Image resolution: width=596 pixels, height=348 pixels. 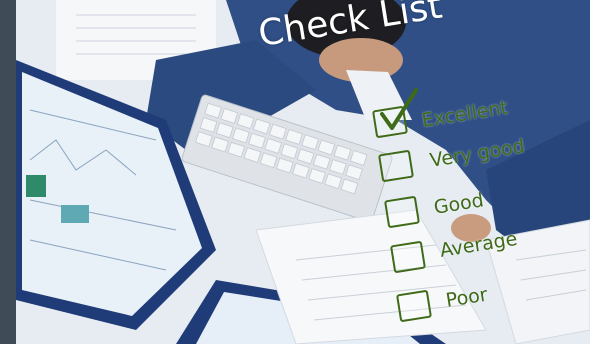 What do you see at coordinates (402, 212) in the screenshot?
I see `checkbox-good` at bounding box center [402, 212].